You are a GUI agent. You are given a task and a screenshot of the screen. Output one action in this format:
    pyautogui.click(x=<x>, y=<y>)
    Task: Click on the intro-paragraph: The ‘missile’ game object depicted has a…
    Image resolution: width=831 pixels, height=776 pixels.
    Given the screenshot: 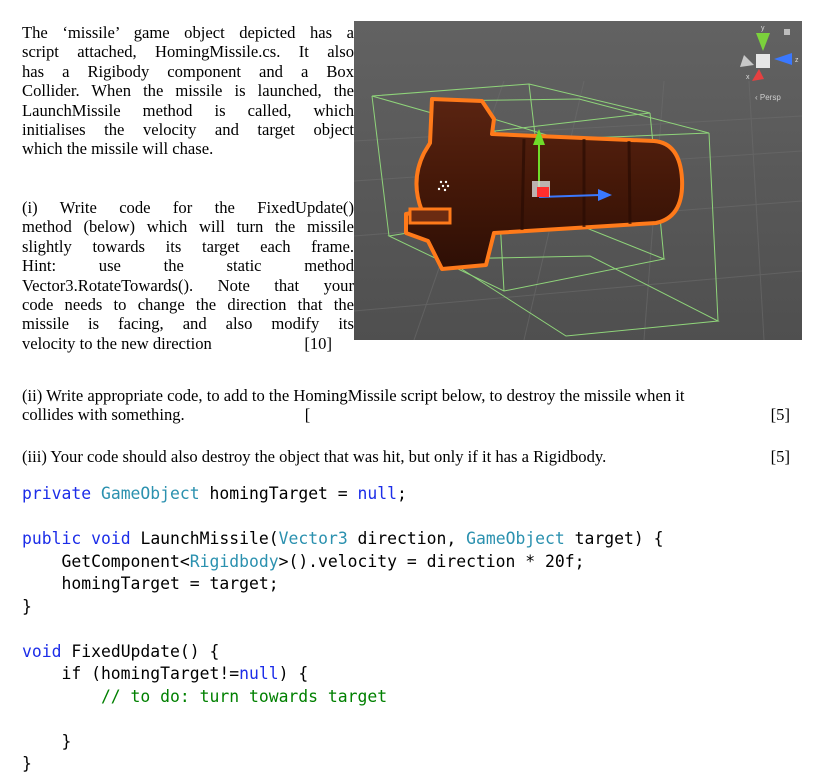 What is the action you would take?
    pyautogui.click(x=188, y=91)
    